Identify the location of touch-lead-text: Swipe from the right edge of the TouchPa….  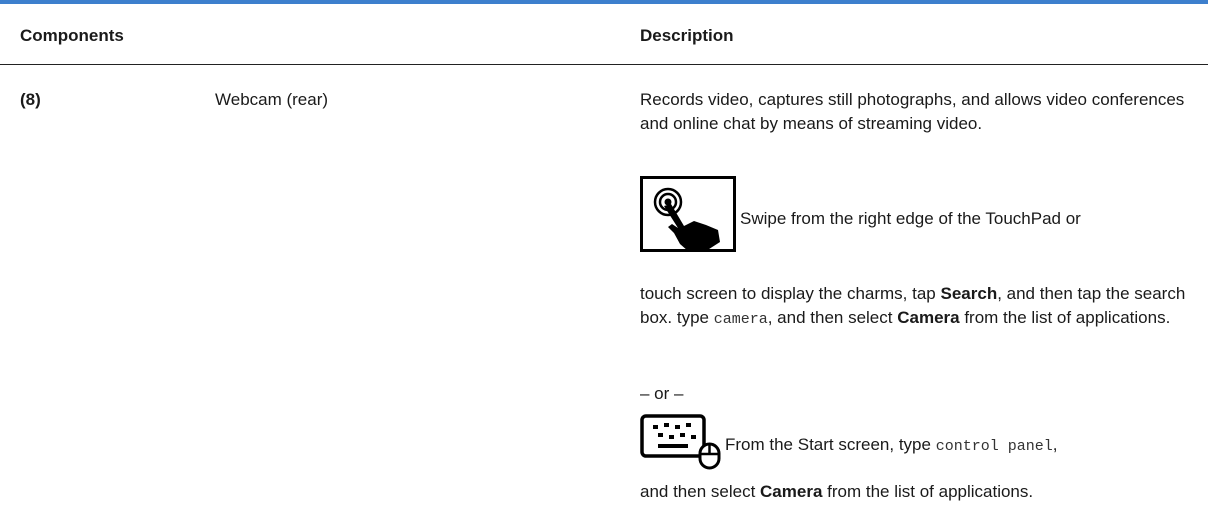
(910, 218).